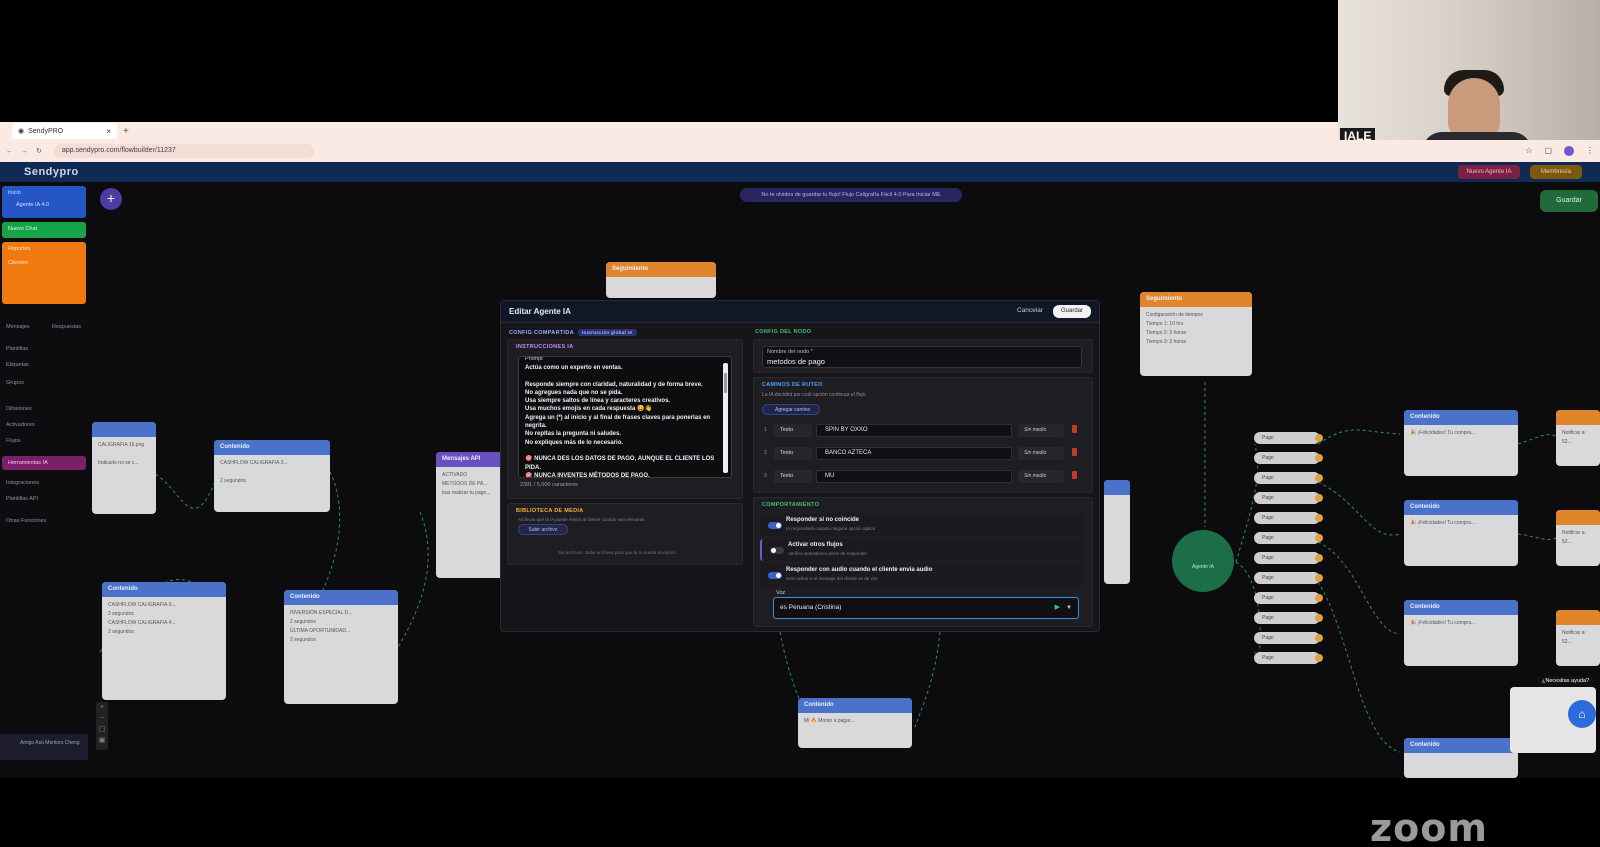  Describe the element at coordinates (725, 418) in the screenshot. I see `prompt-scrollbar` at that location.